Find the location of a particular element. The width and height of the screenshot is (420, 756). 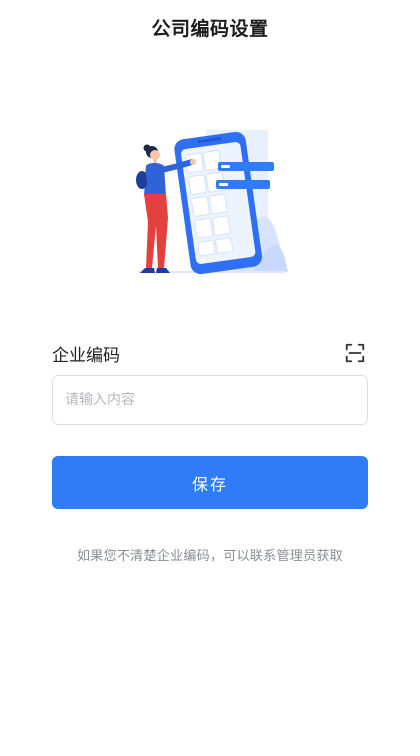

save-button: 保存 is located at coordinates (210, 482).